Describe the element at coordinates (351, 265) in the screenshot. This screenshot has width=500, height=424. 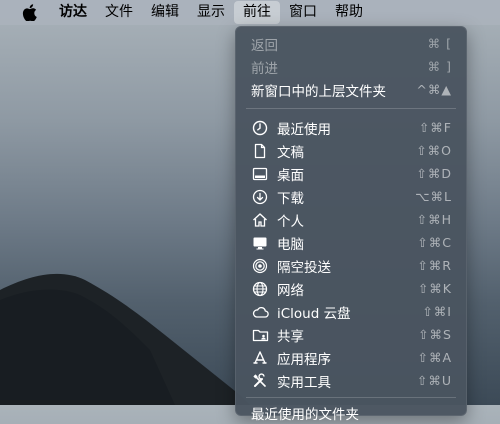
I see `menu-item-airdrop: 隔空投送 ⇧⌘R` at that location.